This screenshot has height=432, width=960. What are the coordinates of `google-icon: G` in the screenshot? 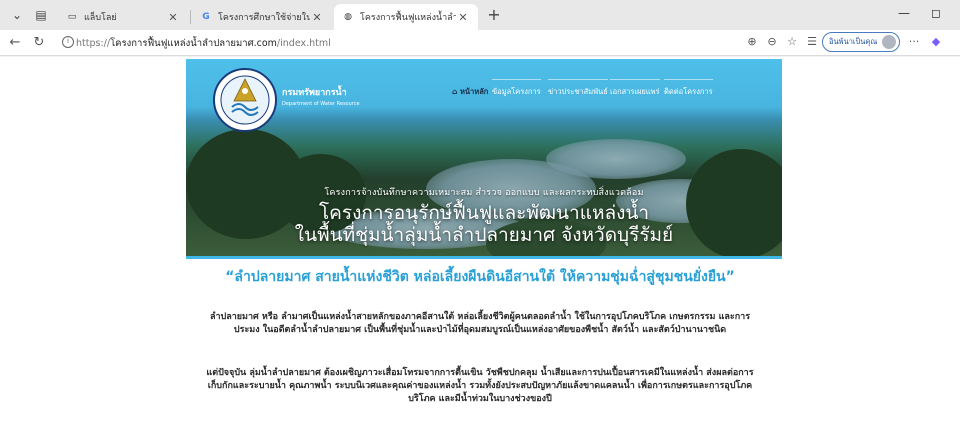 It's located at (206, 17).